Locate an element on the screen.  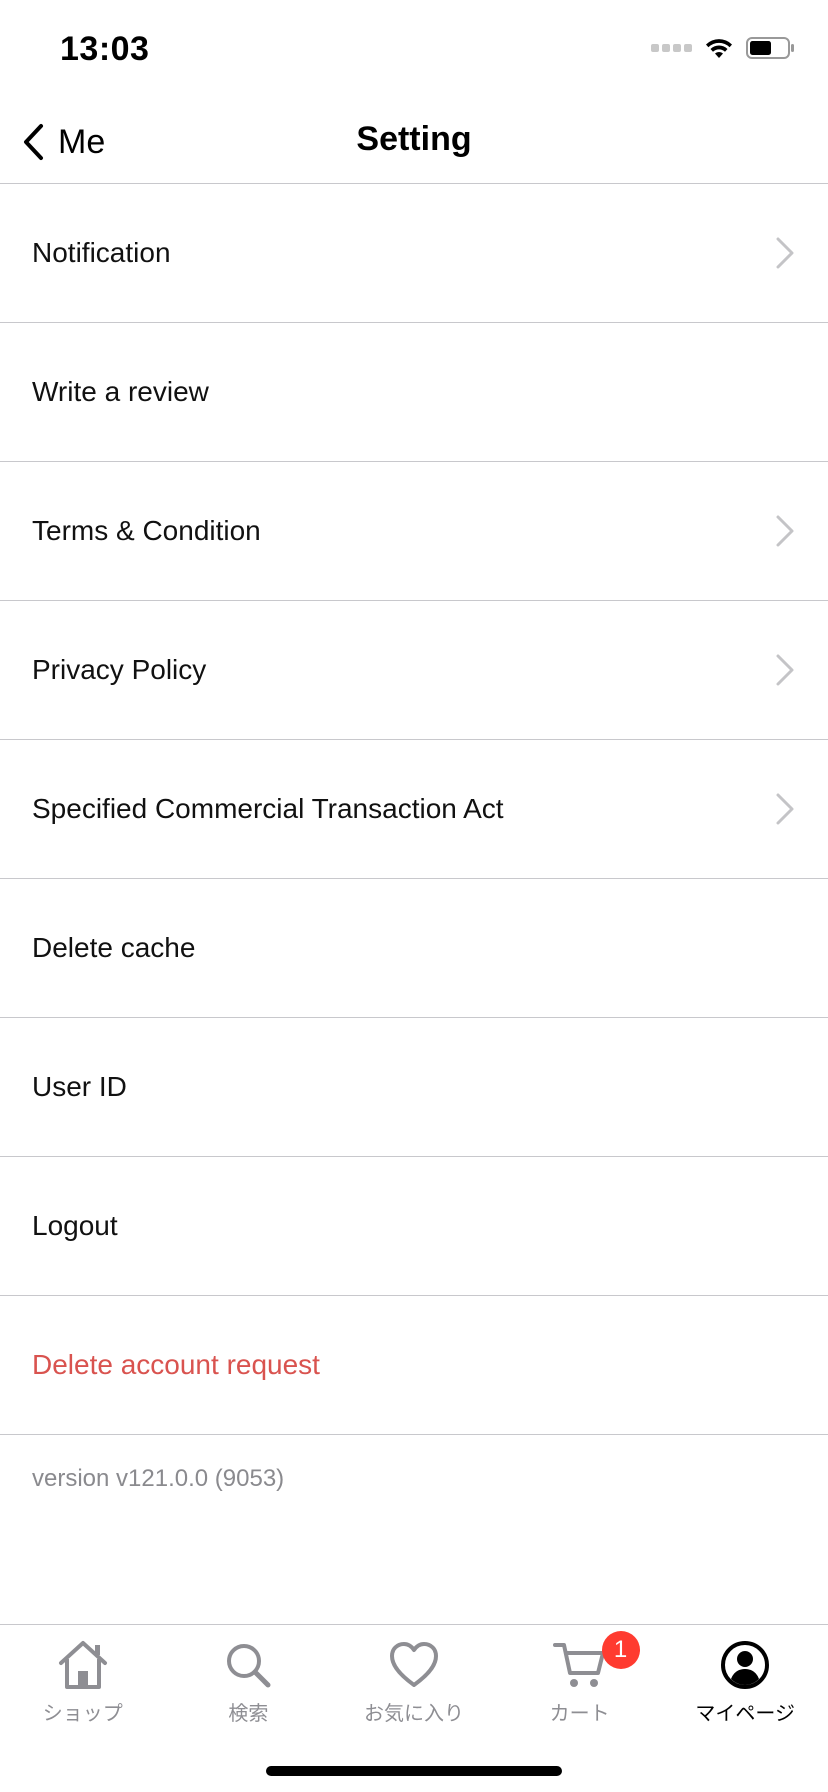
cart-icon is located at coordinates (578, 1665).